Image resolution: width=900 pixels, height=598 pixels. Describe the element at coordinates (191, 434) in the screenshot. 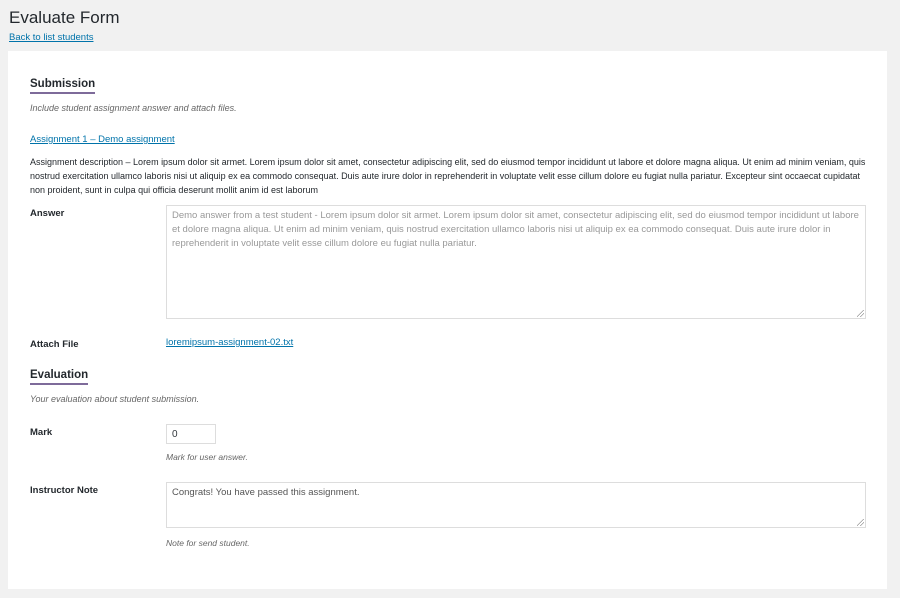

I see `mark-input` at that location.